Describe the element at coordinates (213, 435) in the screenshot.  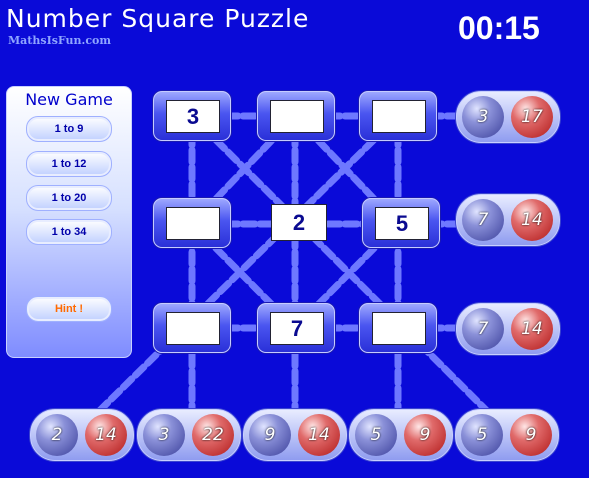
I see `target-sum-ball: 22` at that location.